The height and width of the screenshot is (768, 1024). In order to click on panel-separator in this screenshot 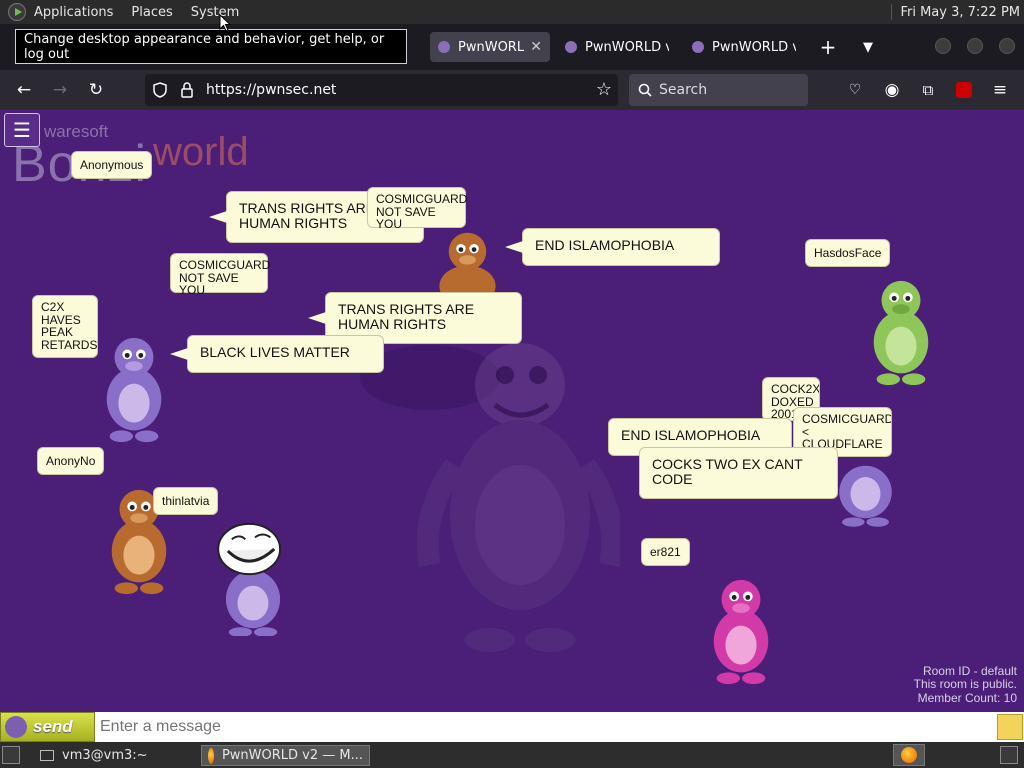, I will do `click(892, 12)`.